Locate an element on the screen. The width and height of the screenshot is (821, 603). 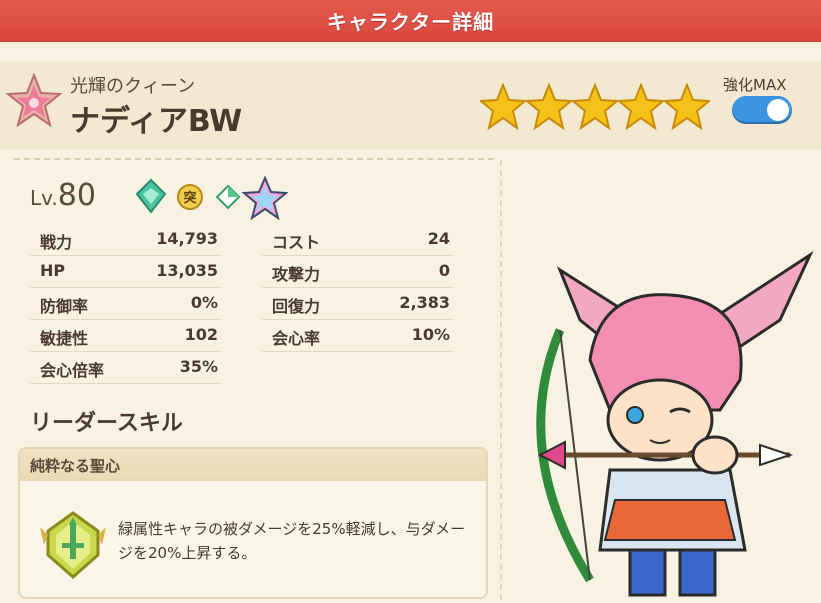
stat-value: 14,793 is located at coordinates (187, 238).